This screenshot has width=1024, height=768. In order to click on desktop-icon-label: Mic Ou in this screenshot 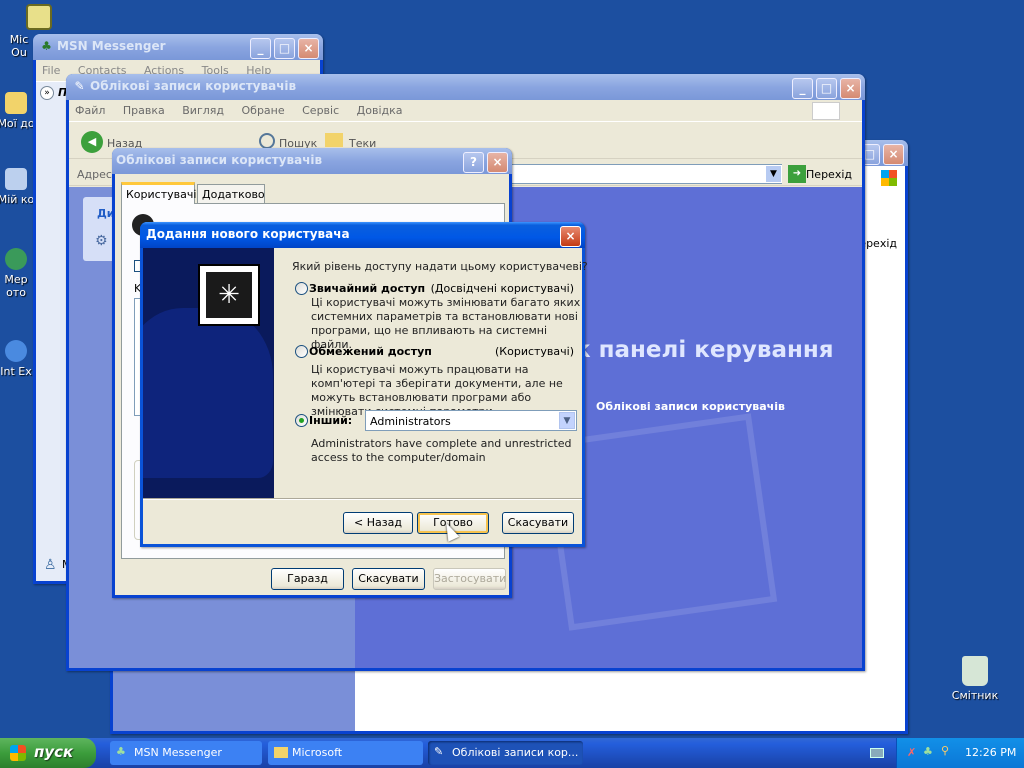, I will do `click(19, 46)`.